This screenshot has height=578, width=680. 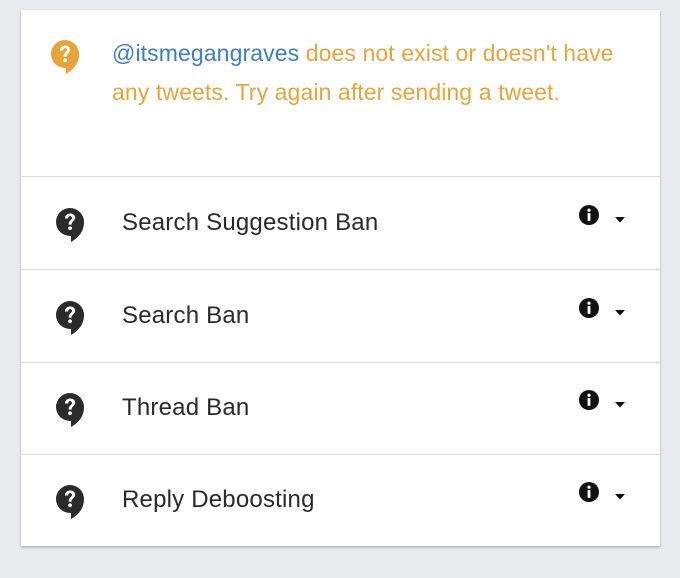 I want to click on check-row-reply-deboosting: Reply Deboosting, so click(x=340, y=500).